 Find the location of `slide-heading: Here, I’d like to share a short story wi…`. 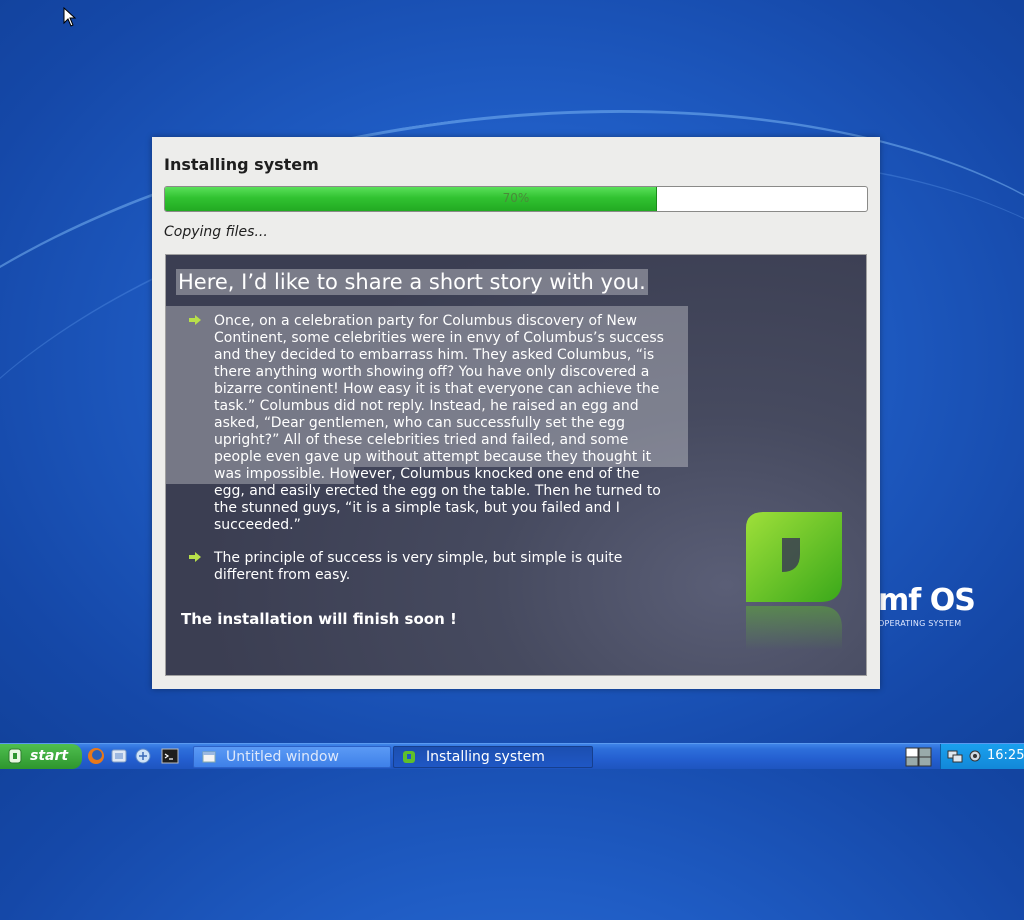

slide-heading: Here, I’d like to share a short story wi… is located at coordinates (412, 282).